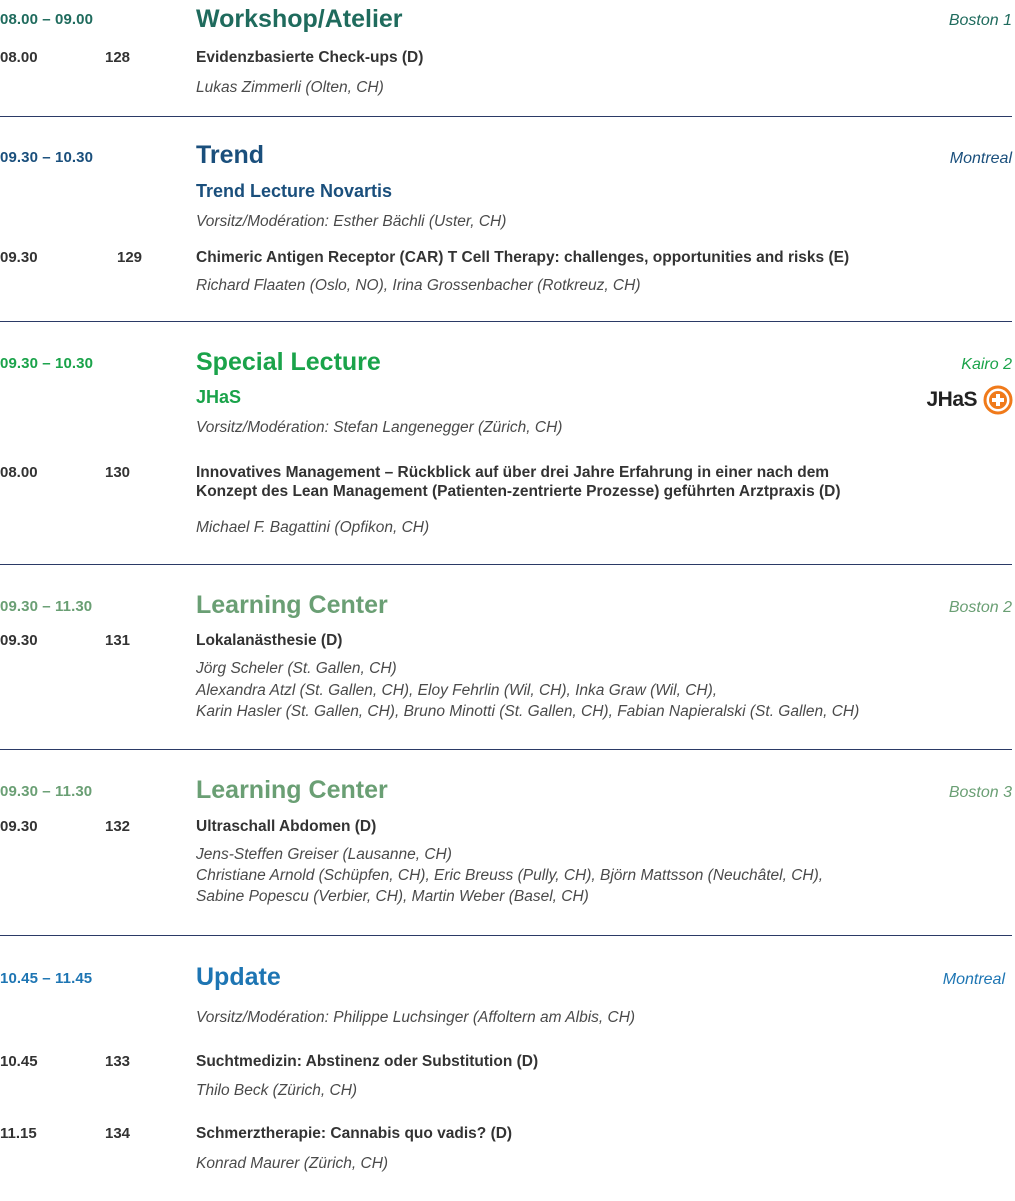 This screenshot has height=1201, width=1015. Describe the element at coordinates (294, 191) in the screenshot. I see `session-subtitle: Trend Lecture Novartis` at that location.